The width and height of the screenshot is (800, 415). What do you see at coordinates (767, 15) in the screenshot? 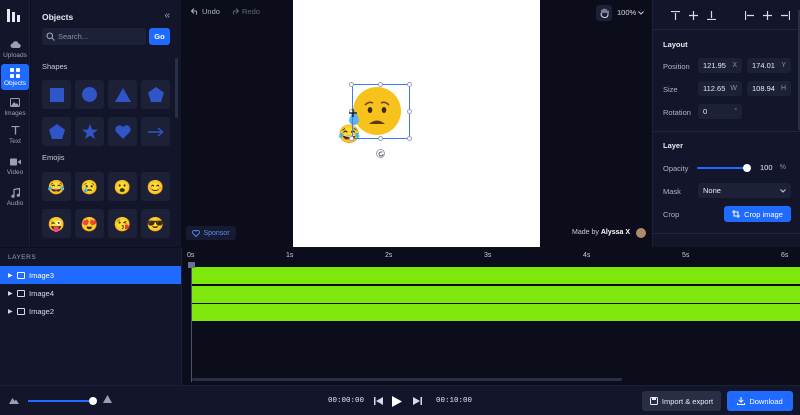
I see `align-center-button` at bounding box center [767, 15].